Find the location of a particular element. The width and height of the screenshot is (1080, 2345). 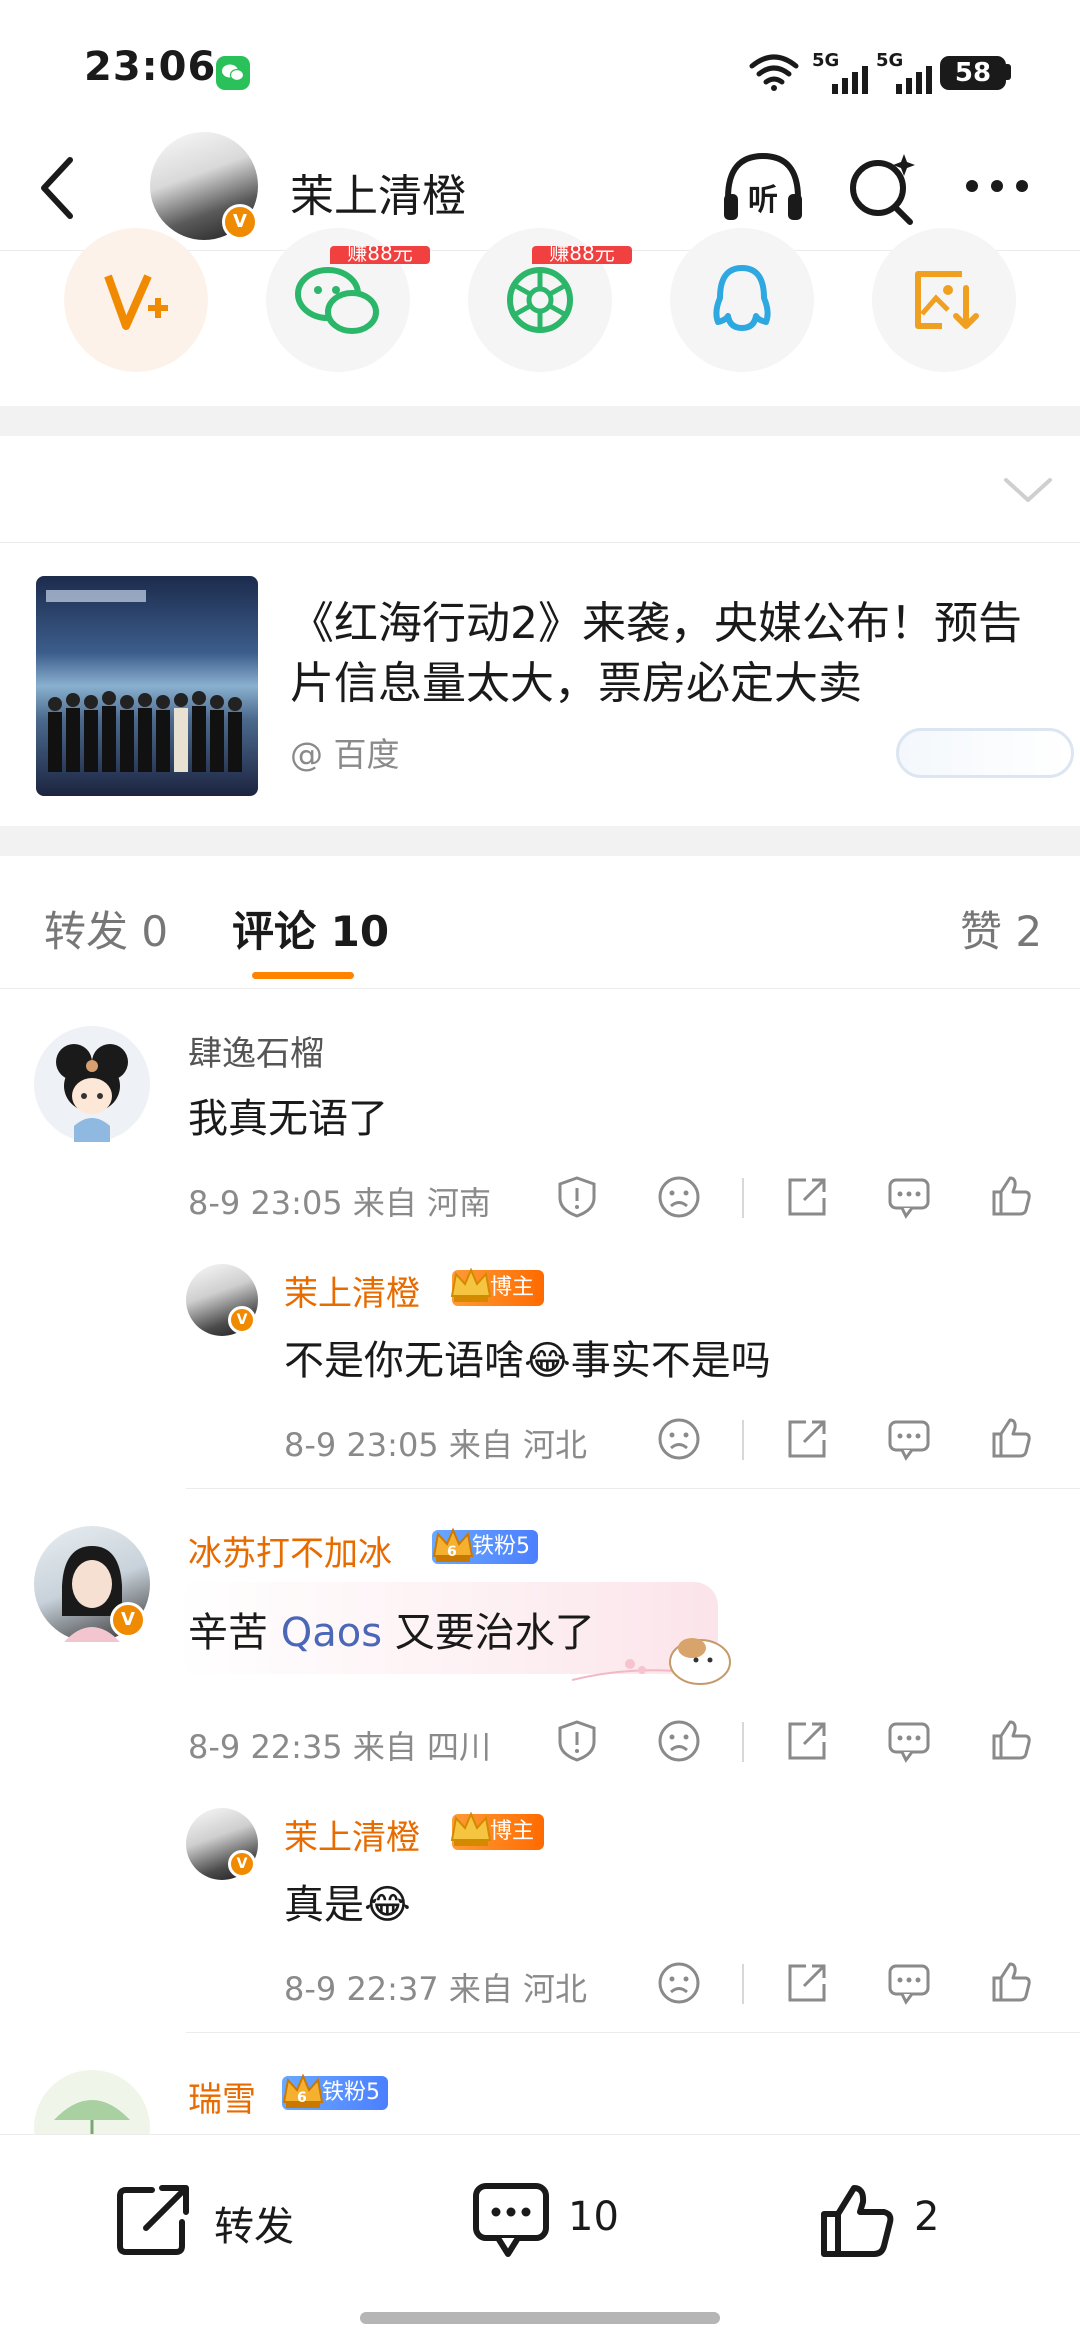

share-qq-button is located at coordinates (742, 300).